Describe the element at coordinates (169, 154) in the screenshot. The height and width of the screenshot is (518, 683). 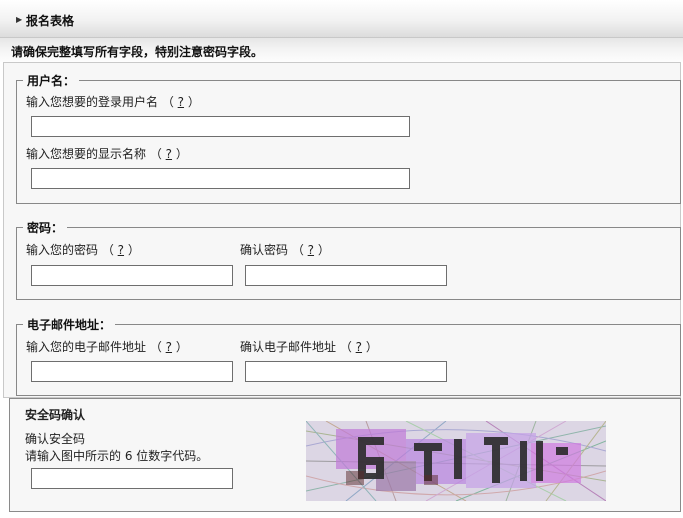
I see `display-name-help-link: ?` at that location.